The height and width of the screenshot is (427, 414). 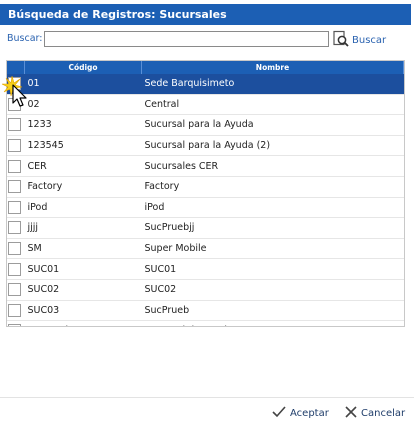 What do you see at coordinates (83, 208) in the screenshot?
I see `cell-codigo: iPod` at bounding box center [83, 208].